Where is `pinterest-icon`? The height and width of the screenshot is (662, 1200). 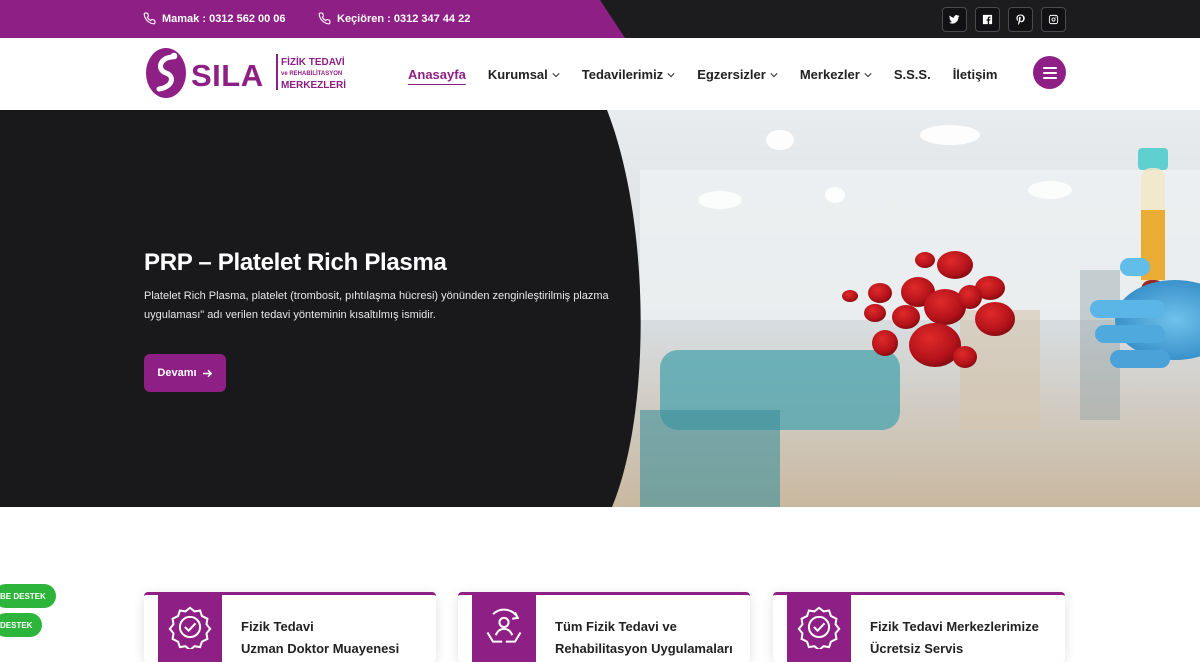
pinterest-icon is located at coordinates (1020, 19).